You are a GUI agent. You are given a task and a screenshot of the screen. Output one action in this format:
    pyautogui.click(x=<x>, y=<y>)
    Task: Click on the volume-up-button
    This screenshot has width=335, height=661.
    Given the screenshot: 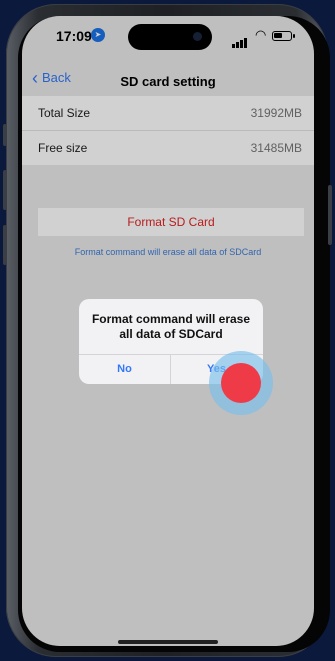 What is the action you would take?
    pyautogui.click(x=5, y=190)
    